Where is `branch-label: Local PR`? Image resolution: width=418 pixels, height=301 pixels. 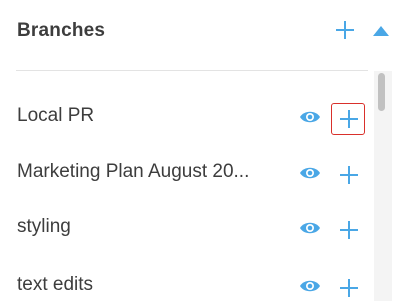 branch-label: Local PR is located at coordinates (56, 115).